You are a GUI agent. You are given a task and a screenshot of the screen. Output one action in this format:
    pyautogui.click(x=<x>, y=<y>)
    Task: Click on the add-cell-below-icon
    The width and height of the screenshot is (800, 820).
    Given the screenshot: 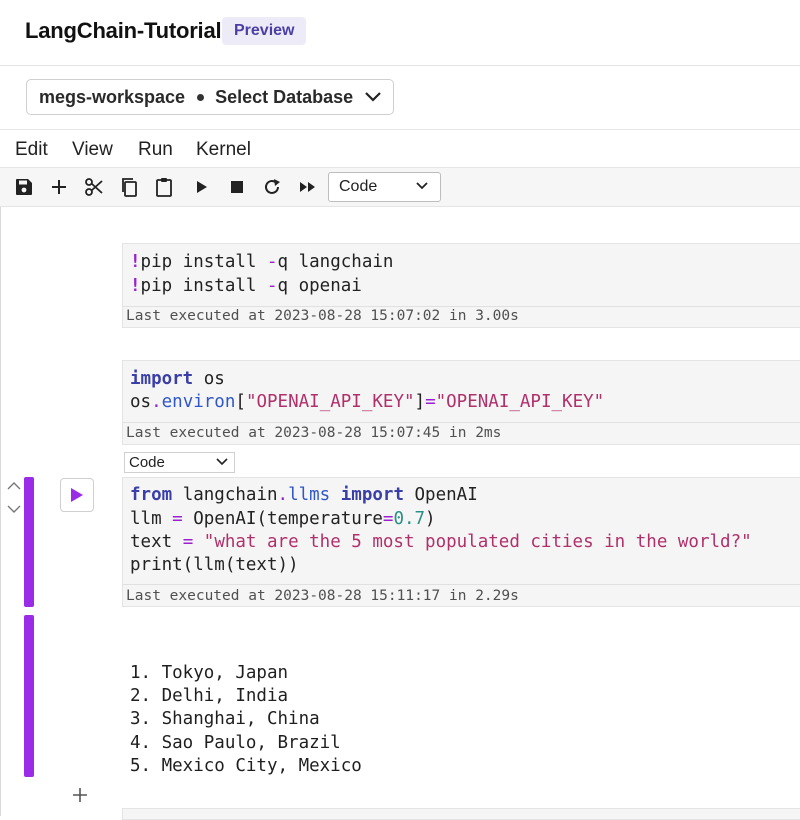 What is the action you would take?
    pyautogui.click(x=80, y=797)
    